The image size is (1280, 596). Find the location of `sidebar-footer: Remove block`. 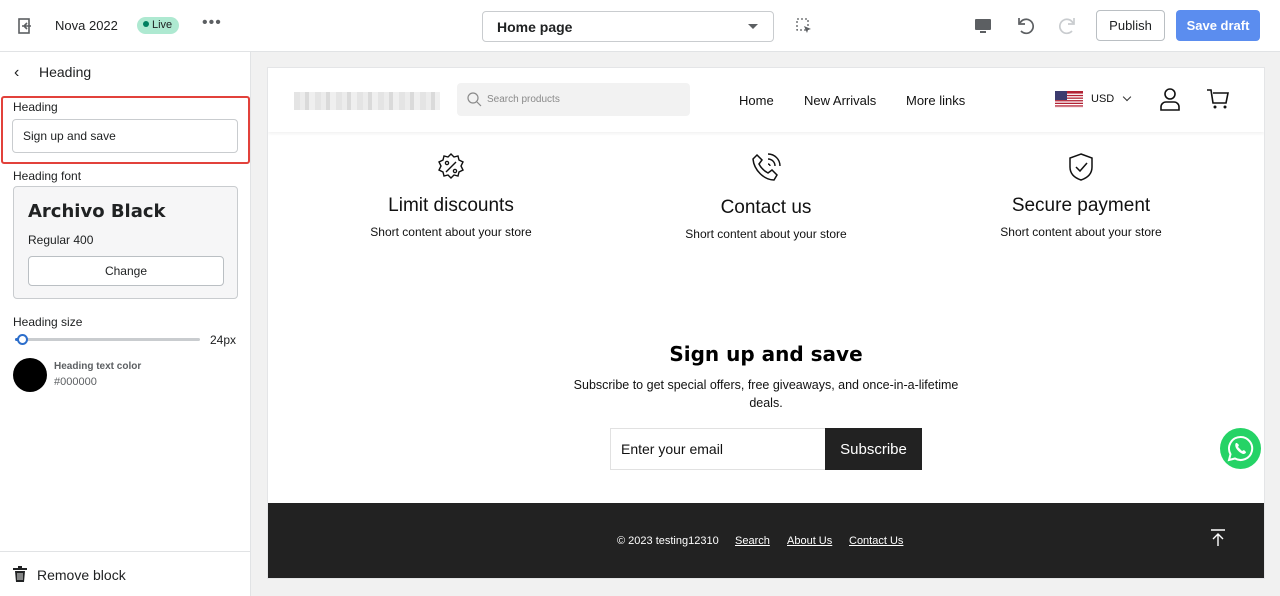

sidebar-footer: Remove block is located at coordinates (125, 573).